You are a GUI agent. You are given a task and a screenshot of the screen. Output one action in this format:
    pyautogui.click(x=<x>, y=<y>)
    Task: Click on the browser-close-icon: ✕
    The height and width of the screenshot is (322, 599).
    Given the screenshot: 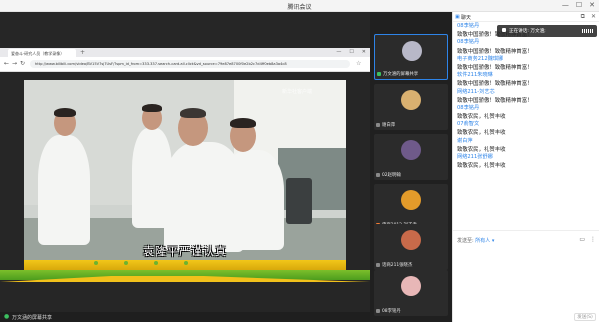 What is the action you would take?
    pyautogui.click(x=364, y=52)
    